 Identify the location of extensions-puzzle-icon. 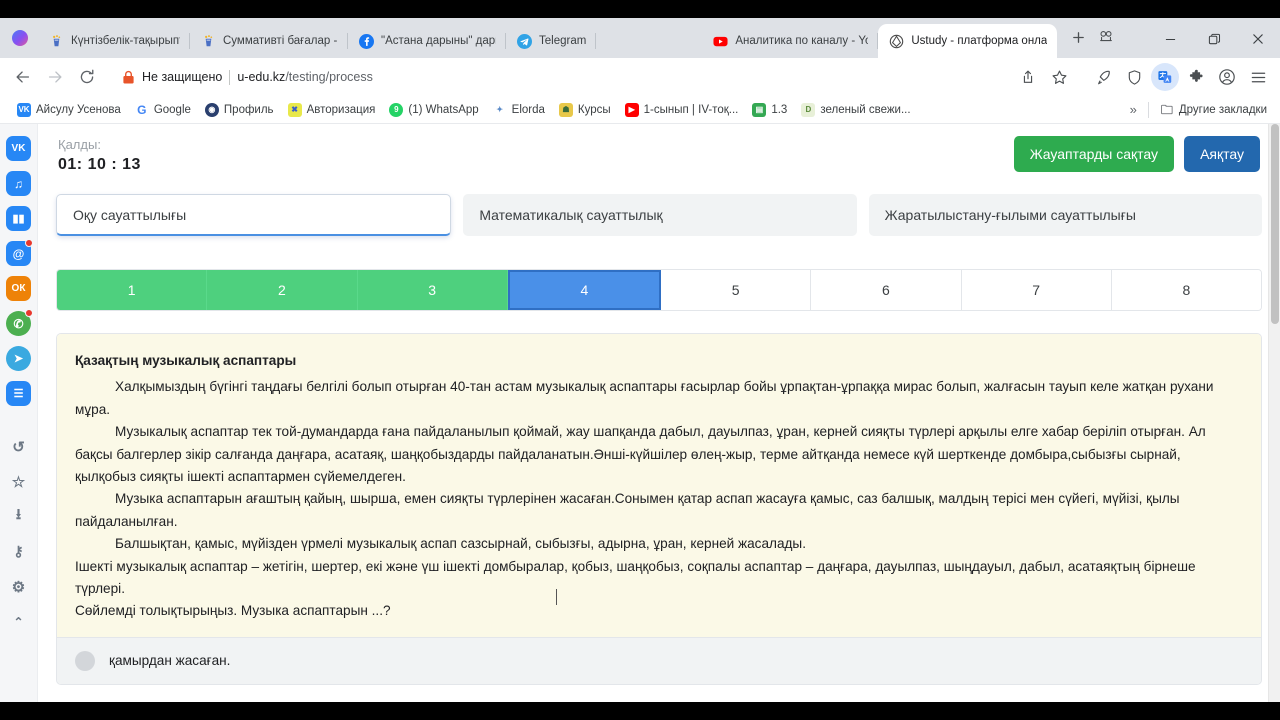
(1196, 77).